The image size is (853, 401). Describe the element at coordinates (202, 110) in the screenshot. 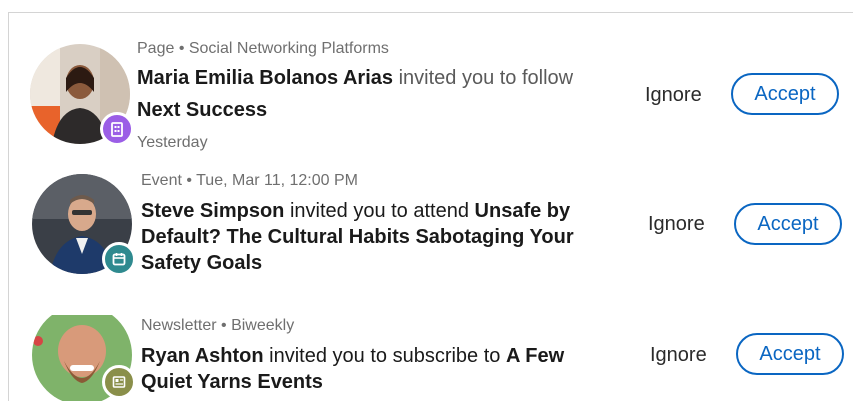

I see `invitation-target: Next Success` at that location.